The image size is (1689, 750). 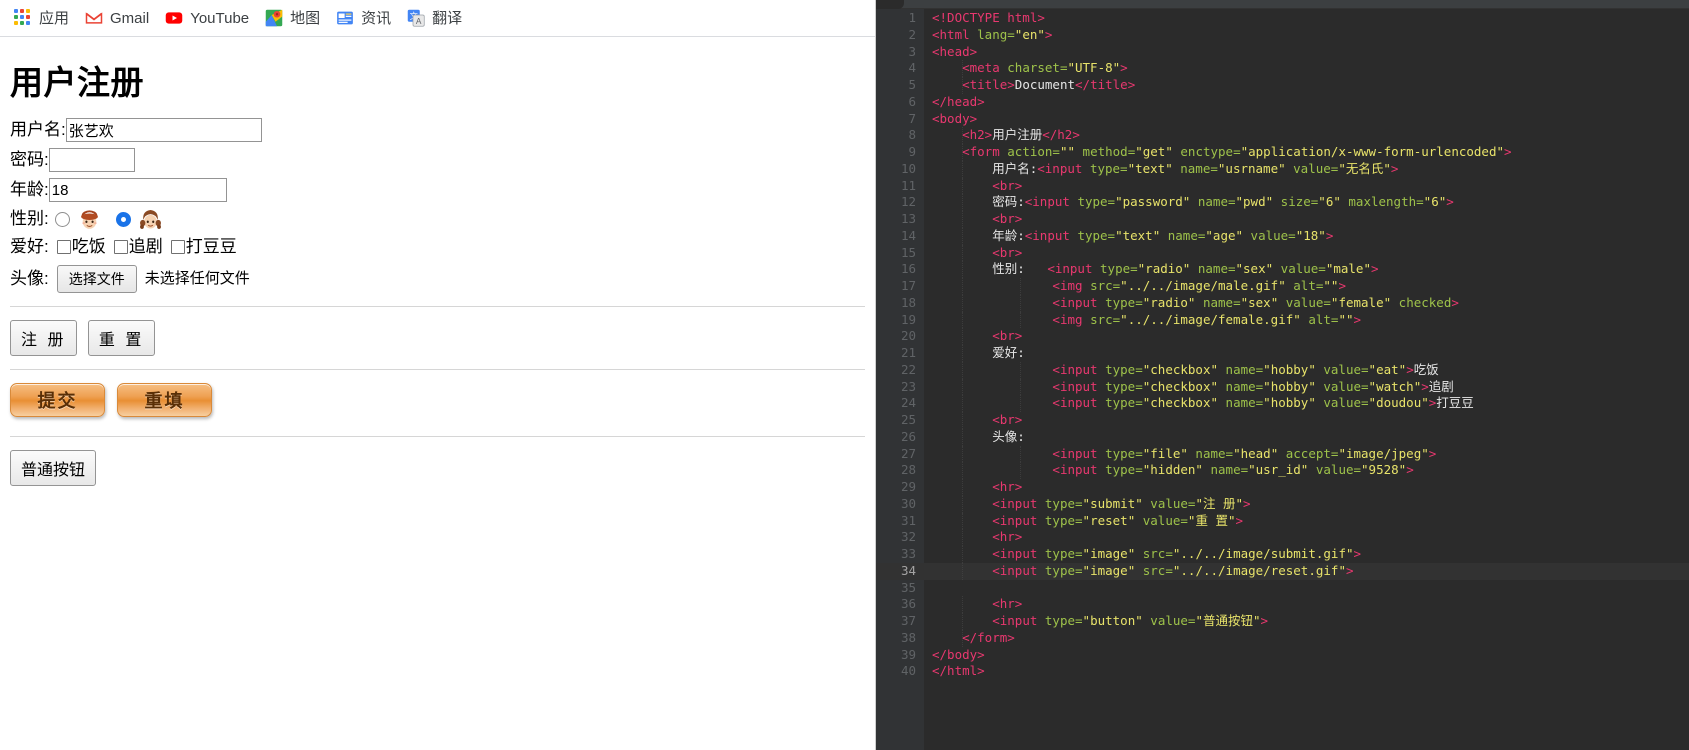 I want to click on hobby-label-doudou: 打豆豆, so click(x=211, y=246).